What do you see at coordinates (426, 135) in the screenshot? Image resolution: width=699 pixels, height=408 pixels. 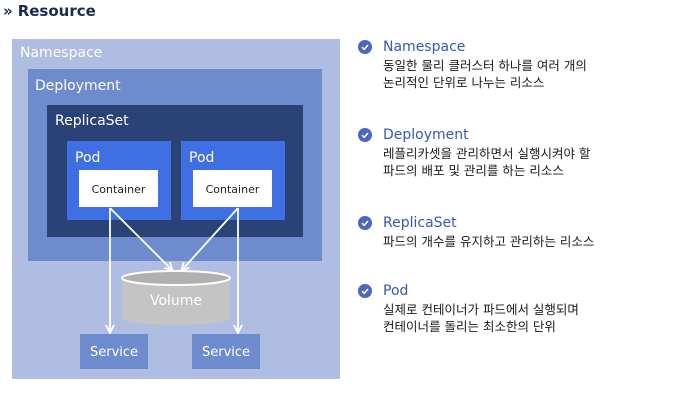 I see `legend-title: Deployment` at bounding box center [426, 135].